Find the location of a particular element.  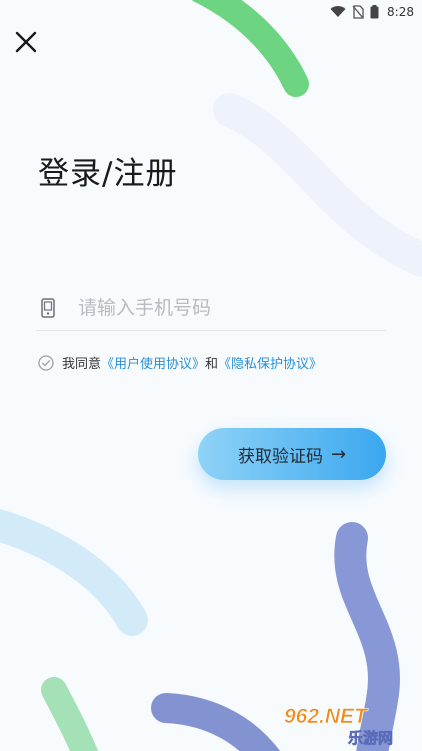

get-code-label: 获取验证码 is located at coordinates (280, 456).